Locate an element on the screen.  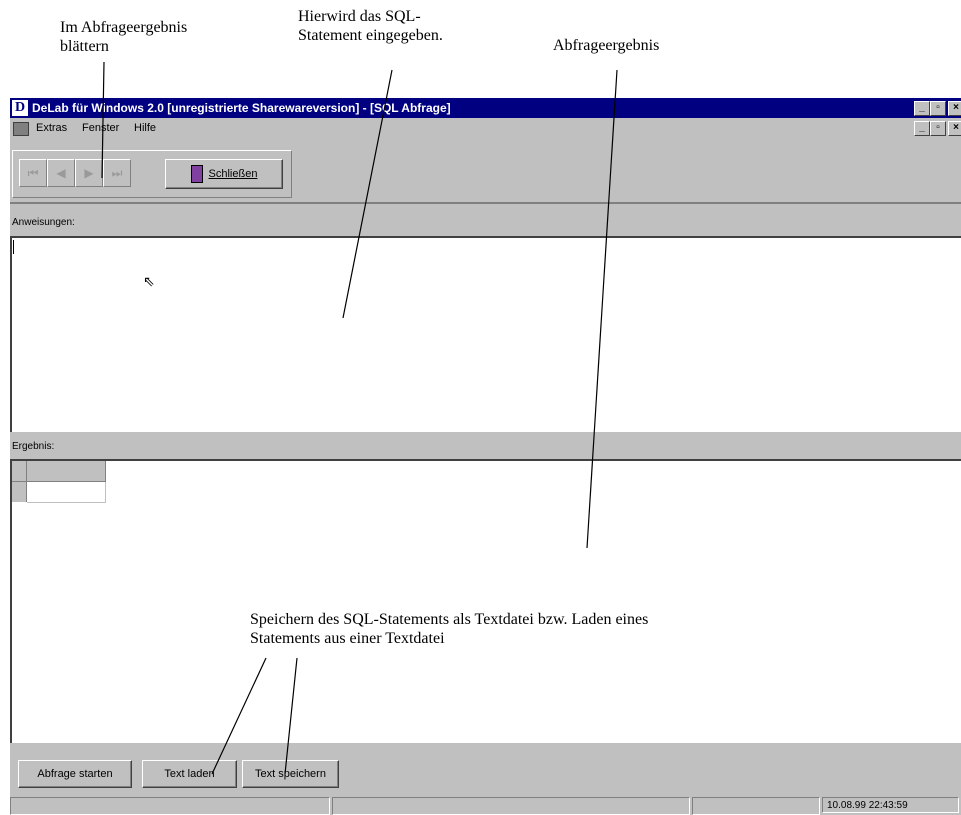
last-record-button: ⏭ is located at coordinates (117, 173).